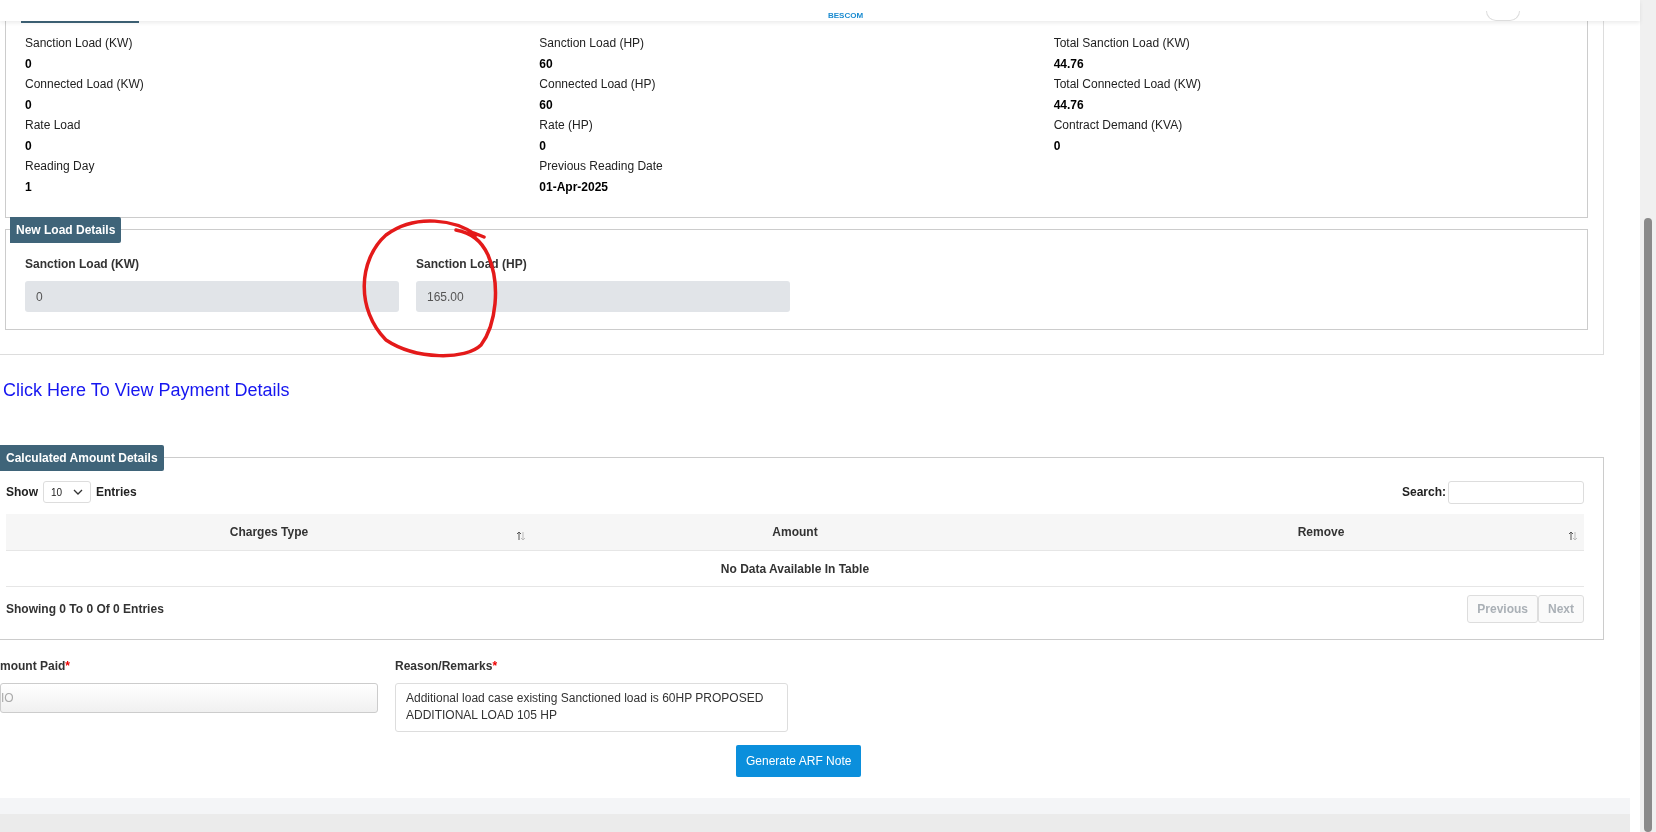  What do you see at coordinates (1321, 532) in the screenshot?
I see `column-header: Remove` at bounding box center [1321, 532].